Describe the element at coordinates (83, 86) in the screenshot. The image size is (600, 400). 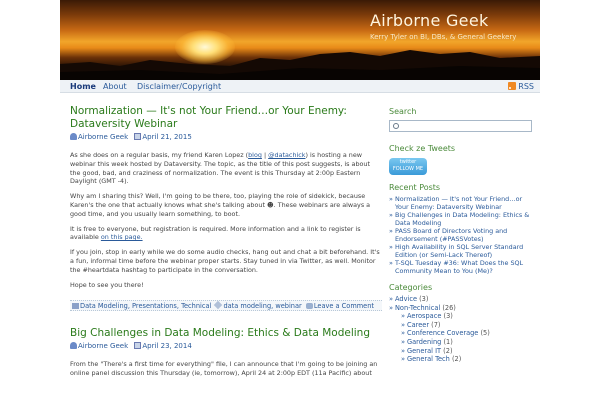
I see `nav-home: Home` at that location.